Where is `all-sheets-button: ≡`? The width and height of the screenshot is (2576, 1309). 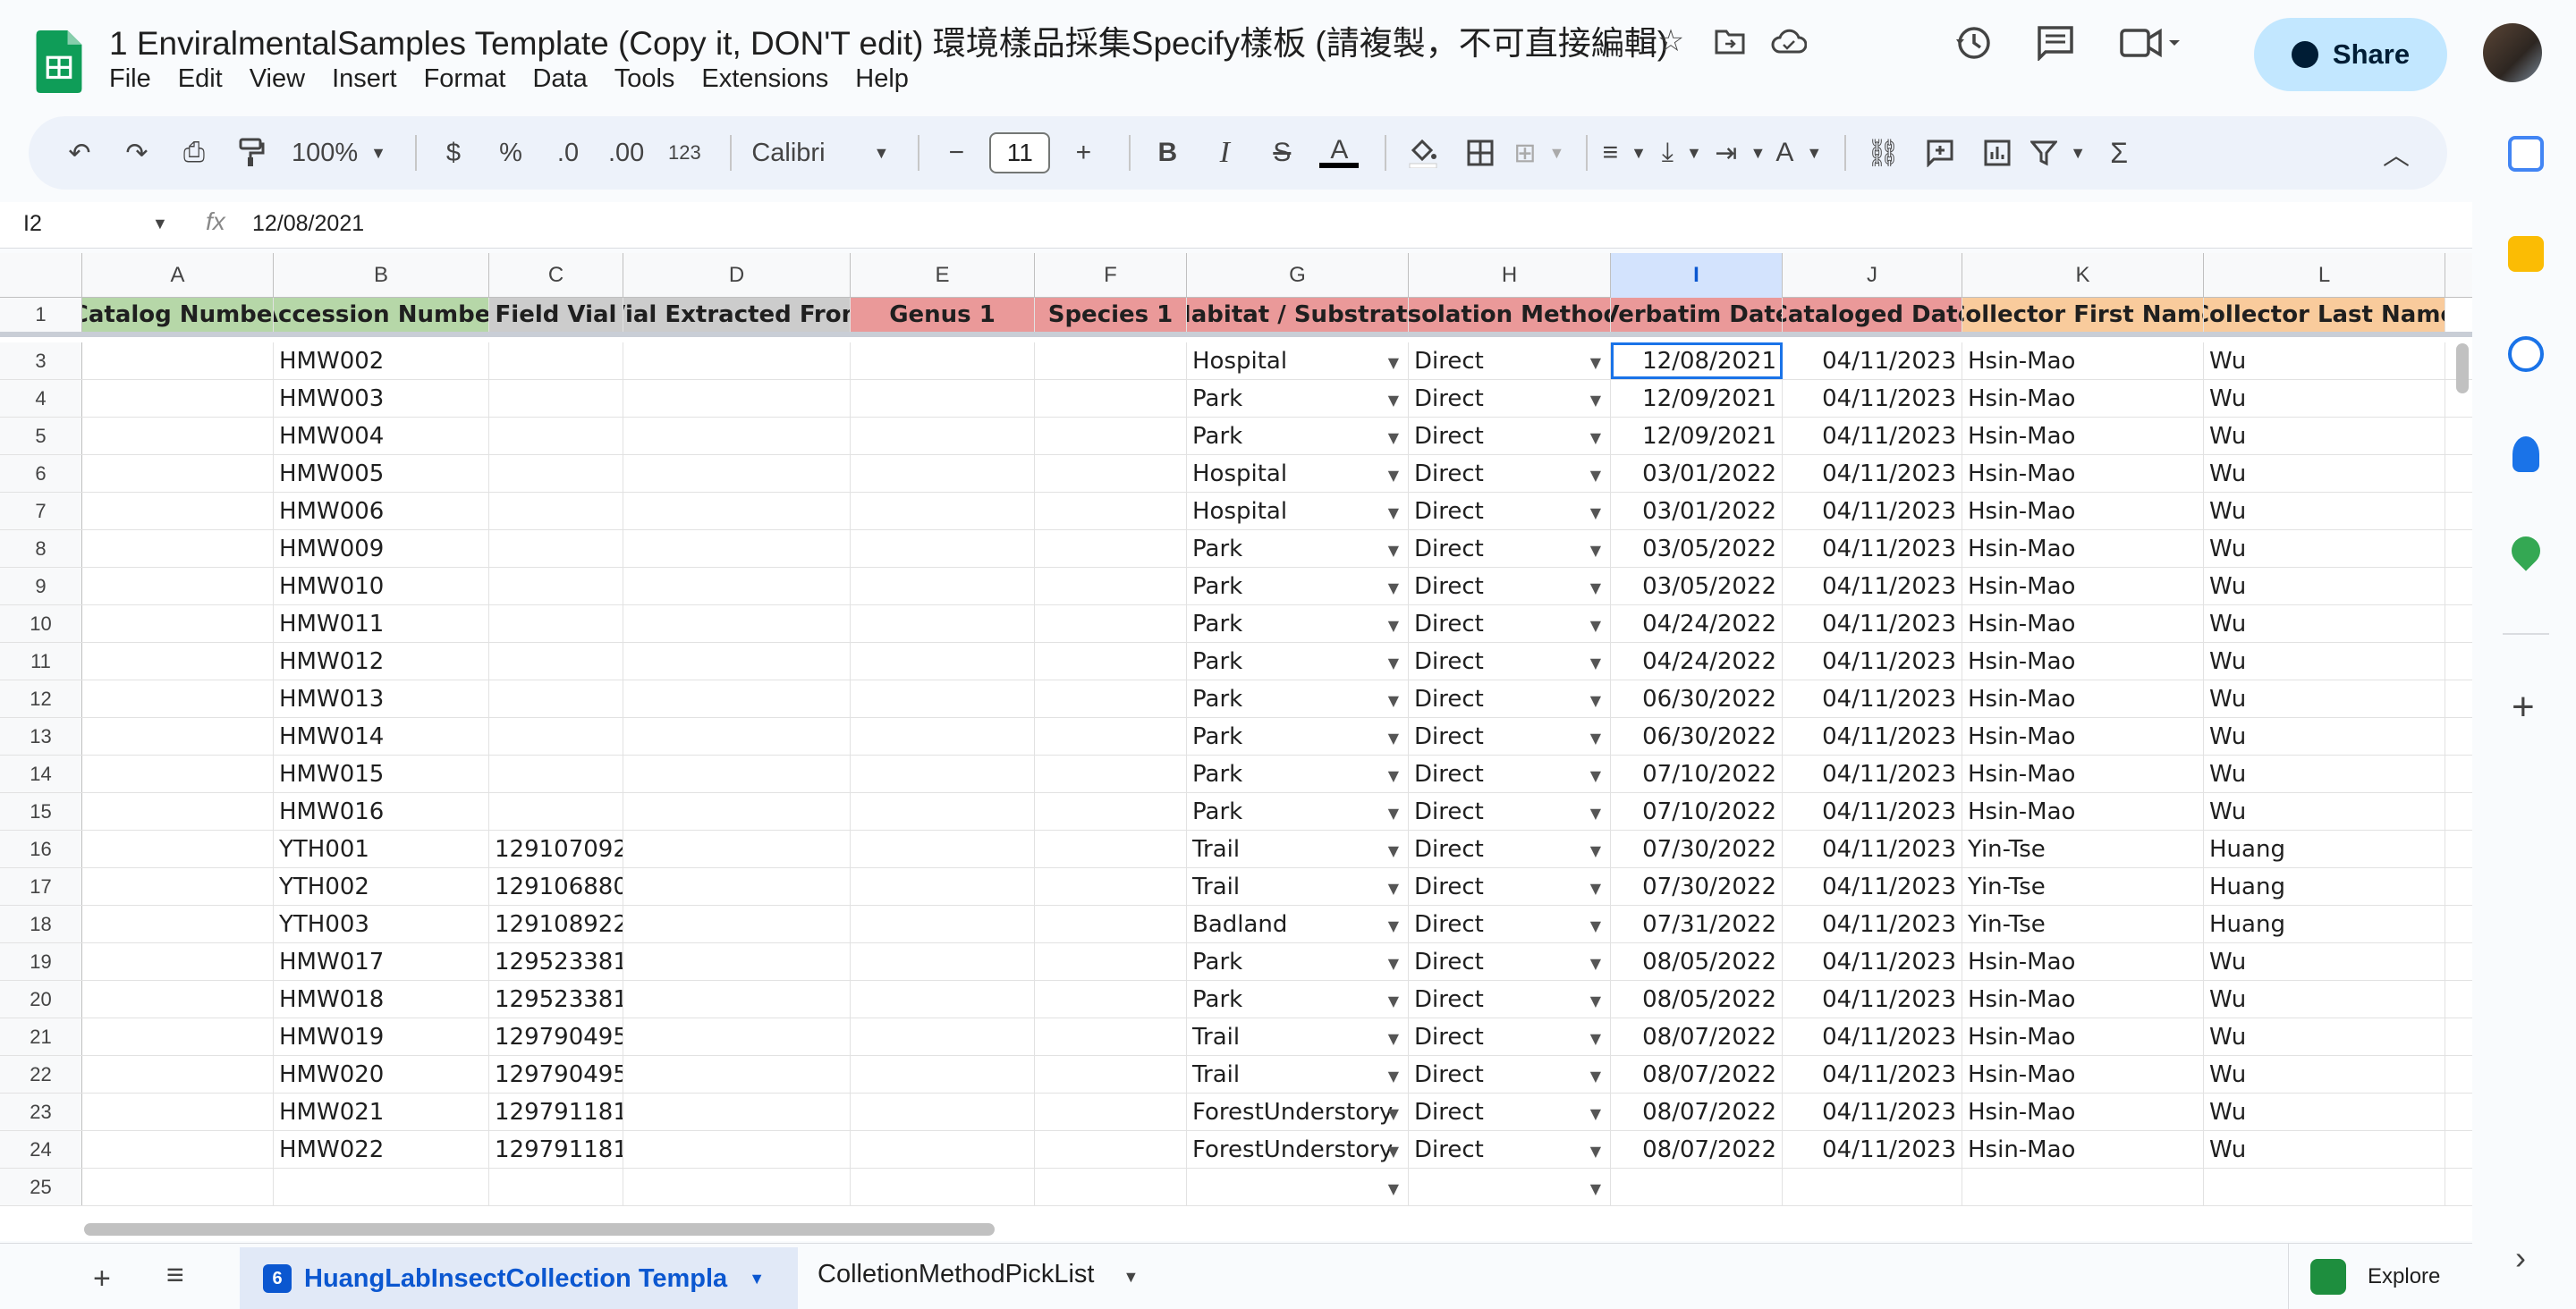 all-sheets-button: ≡ is located at coordinates (175, 1275).